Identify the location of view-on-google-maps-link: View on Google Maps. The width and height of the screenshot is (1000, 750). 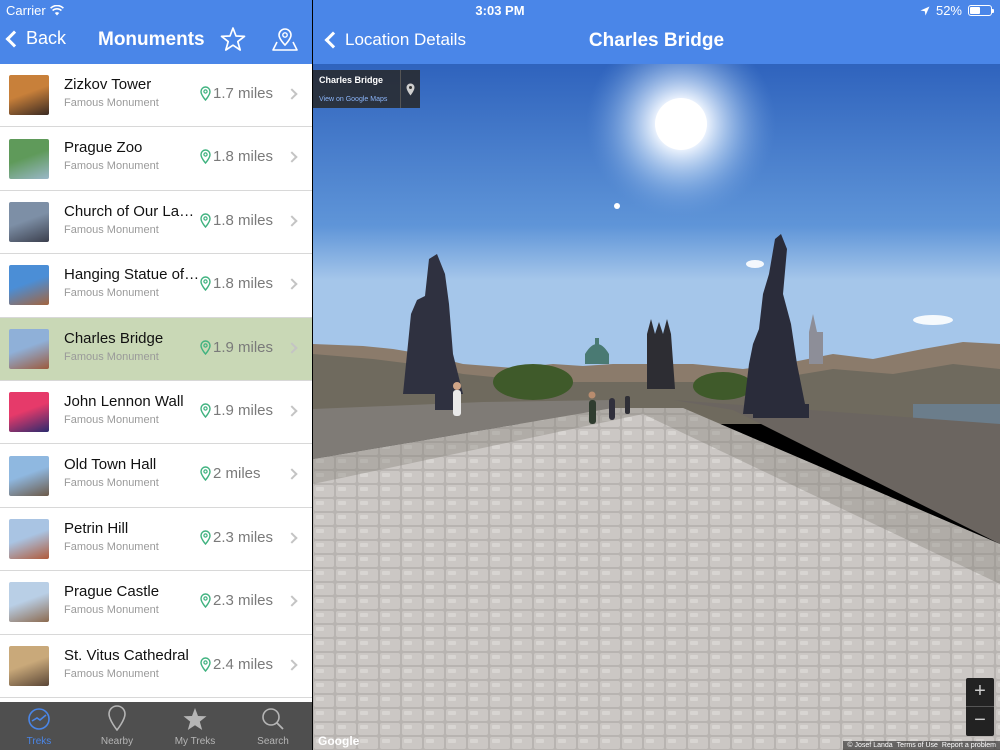
(353, 99).